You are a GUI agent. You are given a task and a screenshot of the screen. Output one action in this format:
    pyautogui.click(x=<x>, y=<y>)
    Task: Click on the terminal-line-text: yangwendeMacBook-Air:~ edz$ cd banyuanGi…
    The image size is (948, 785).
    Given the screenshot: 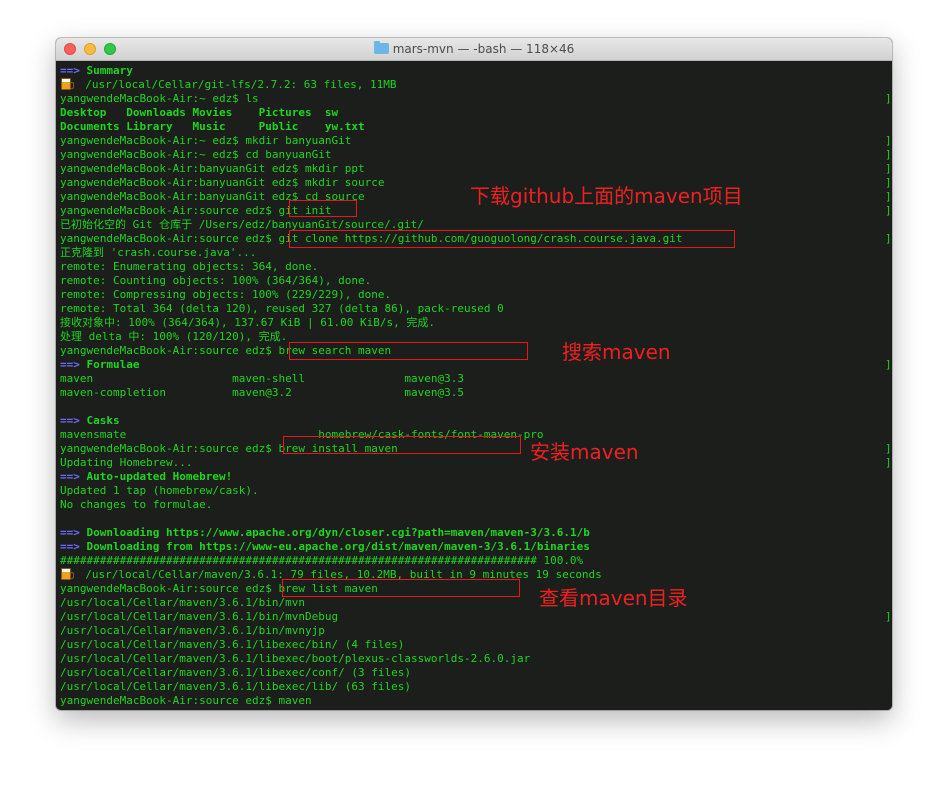 What is the action you would take?
    pyautogui.click(x=196, y=154)
    